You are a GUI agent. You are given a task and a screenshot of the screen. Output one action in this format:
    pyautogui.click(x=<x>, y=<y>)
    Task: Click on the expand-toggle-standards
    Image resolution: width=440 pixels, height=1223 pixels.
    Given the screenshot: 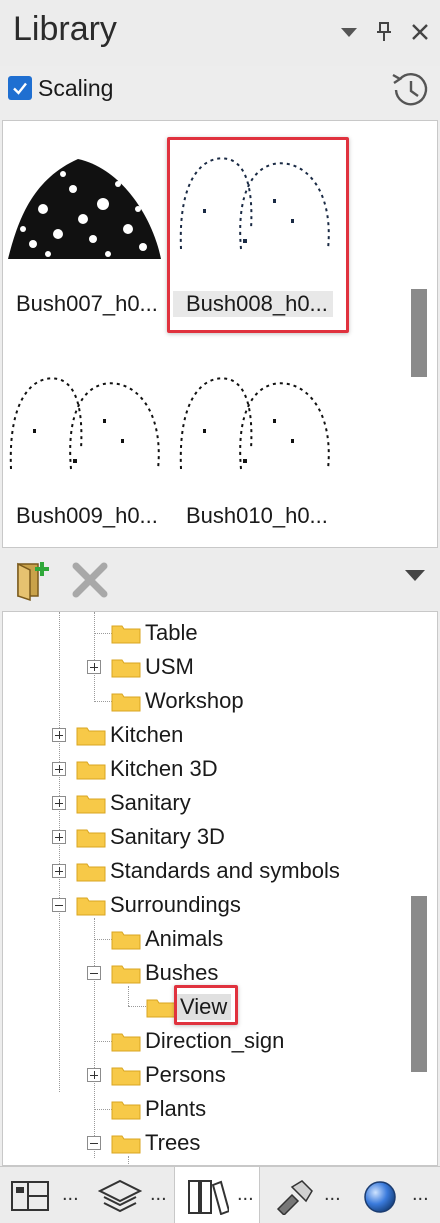 What is the action you would take?
    pyautogui.click(x=59, y=871)
    